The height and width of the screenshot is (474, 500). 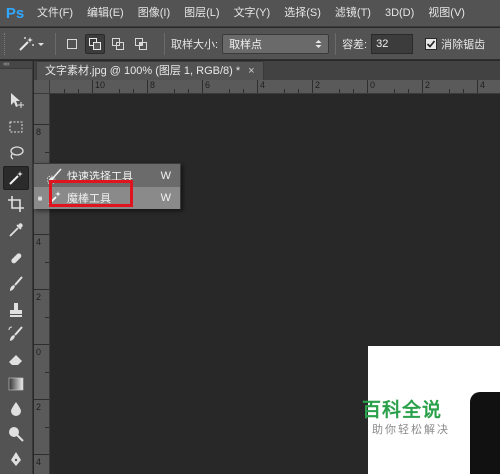 I want to click on lasso-icon, so click(x=17, y=153).